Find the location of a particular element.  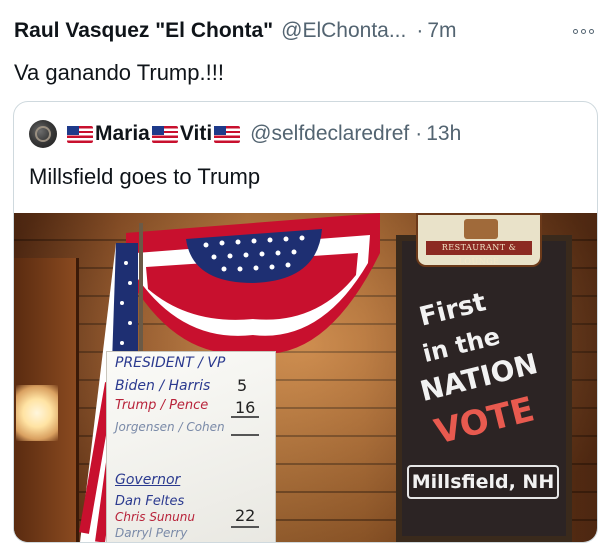

wall-lamp is located at coordinates (37, 413).